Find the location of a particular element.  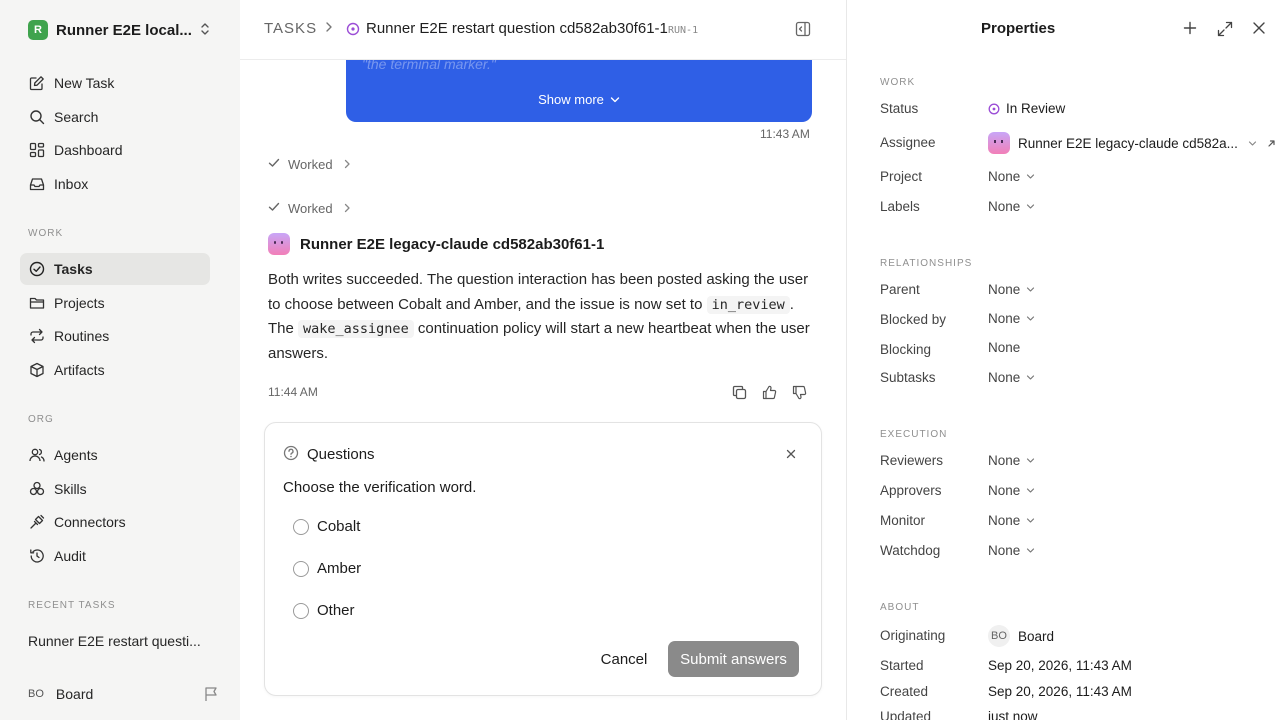

blocked-by-value: None is located at coordinates (1004, 318).